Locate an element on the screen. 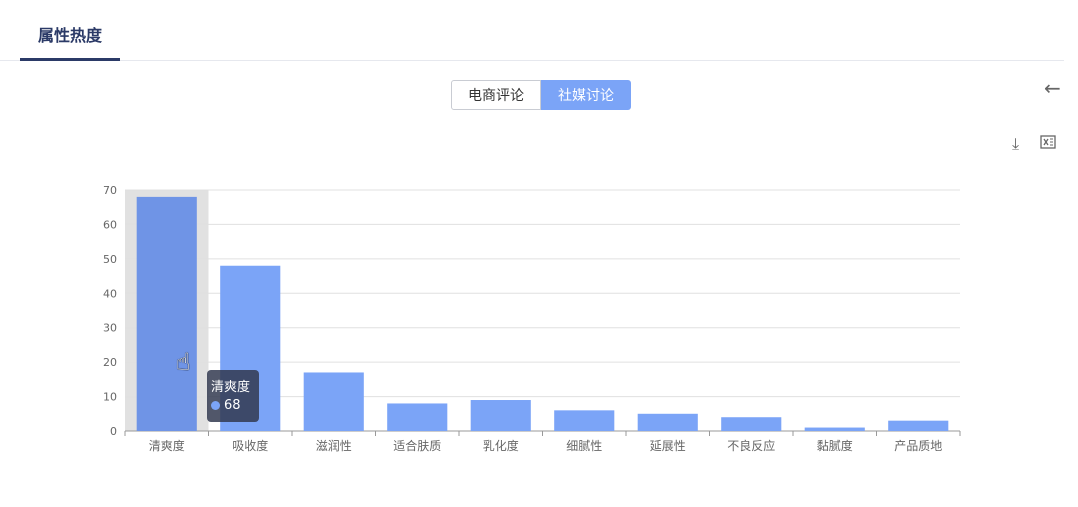 Image resolution: width=1078 pixels, height=507 pixels. tooltip-category: 清爽度 is located at coordinates (231, 387).